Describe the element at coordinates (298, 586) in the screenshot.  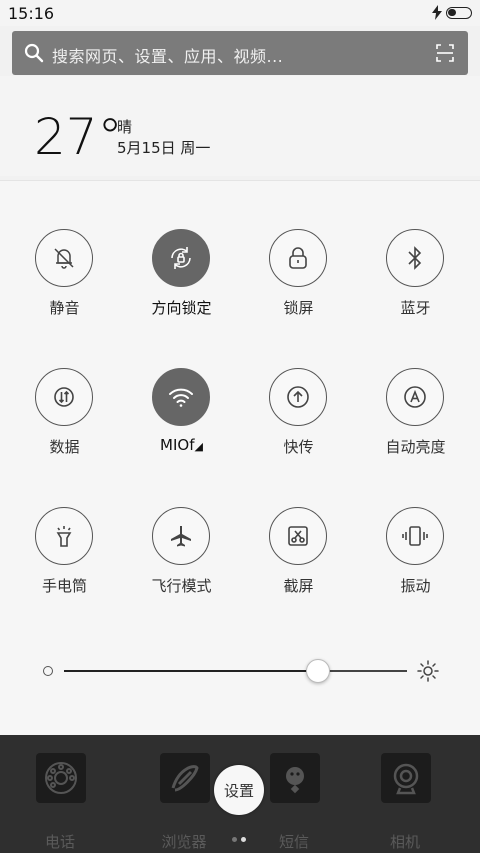
I see `toggle-label: 截屏` at that location.